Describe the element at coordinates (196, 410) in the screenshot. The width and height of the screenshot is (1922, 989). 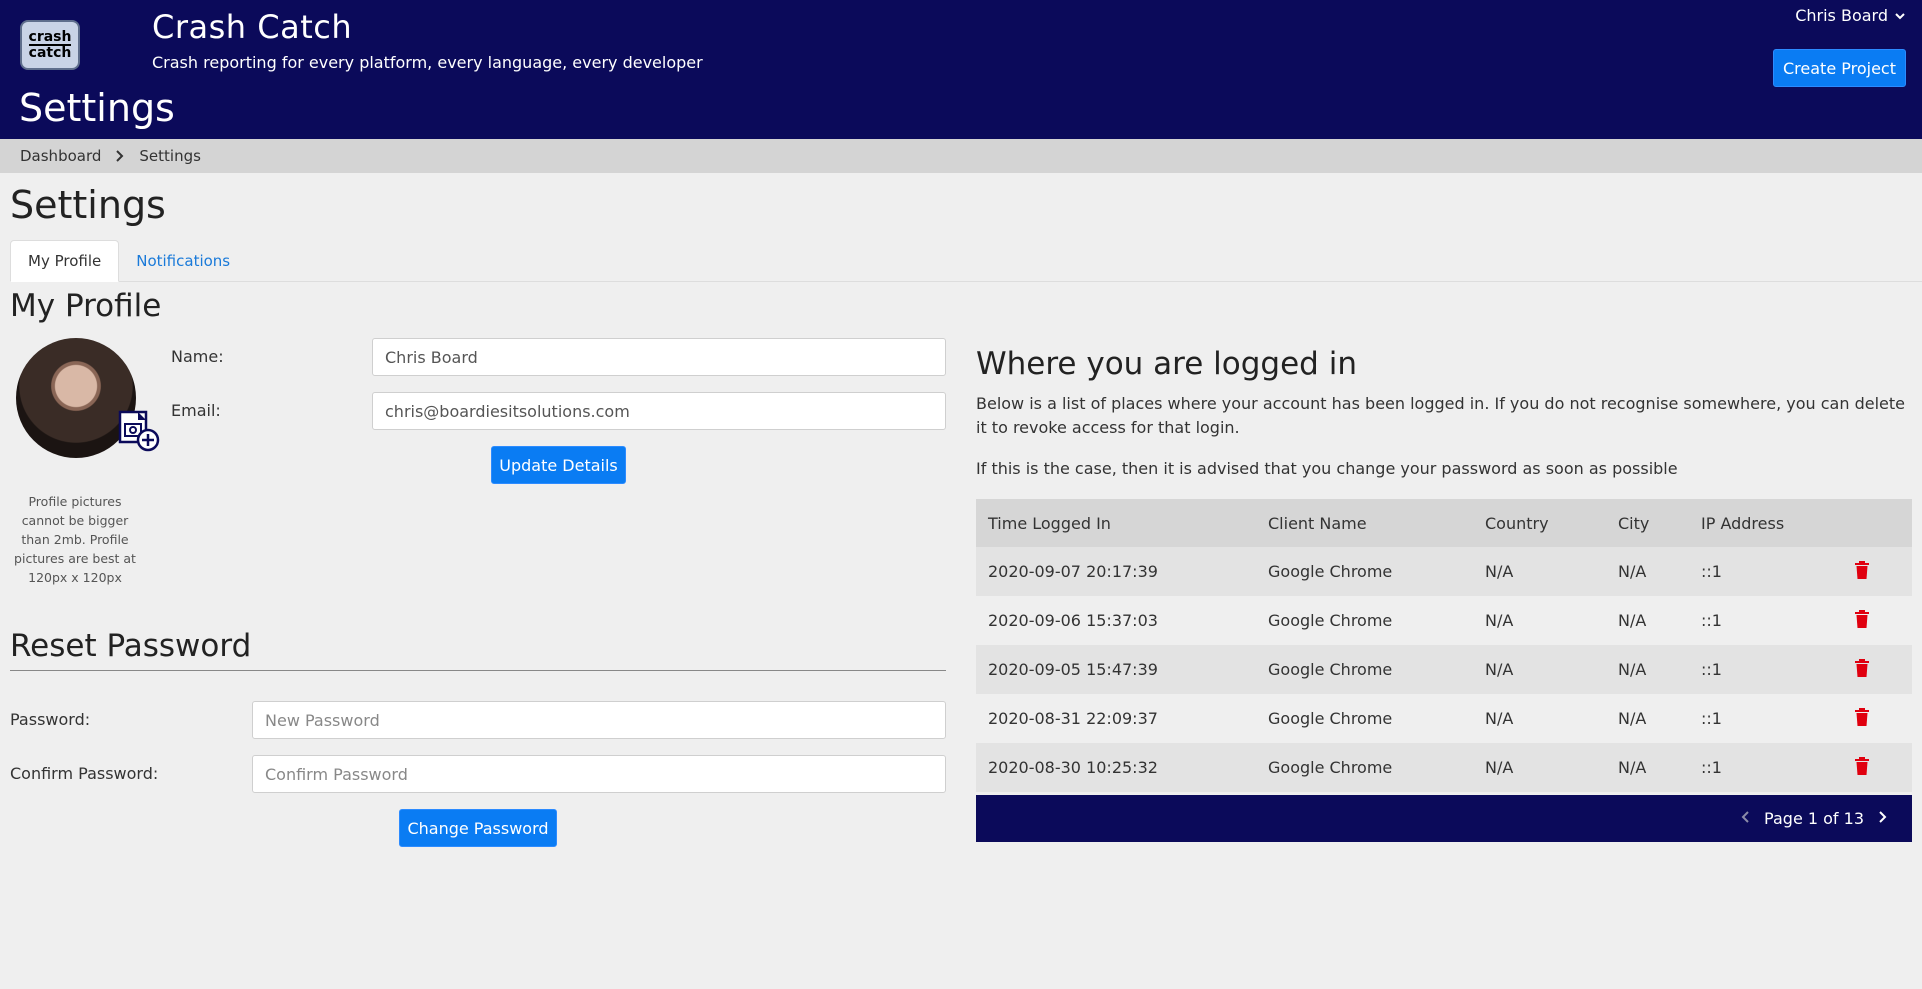
I see `email-label: Email:` at that location.